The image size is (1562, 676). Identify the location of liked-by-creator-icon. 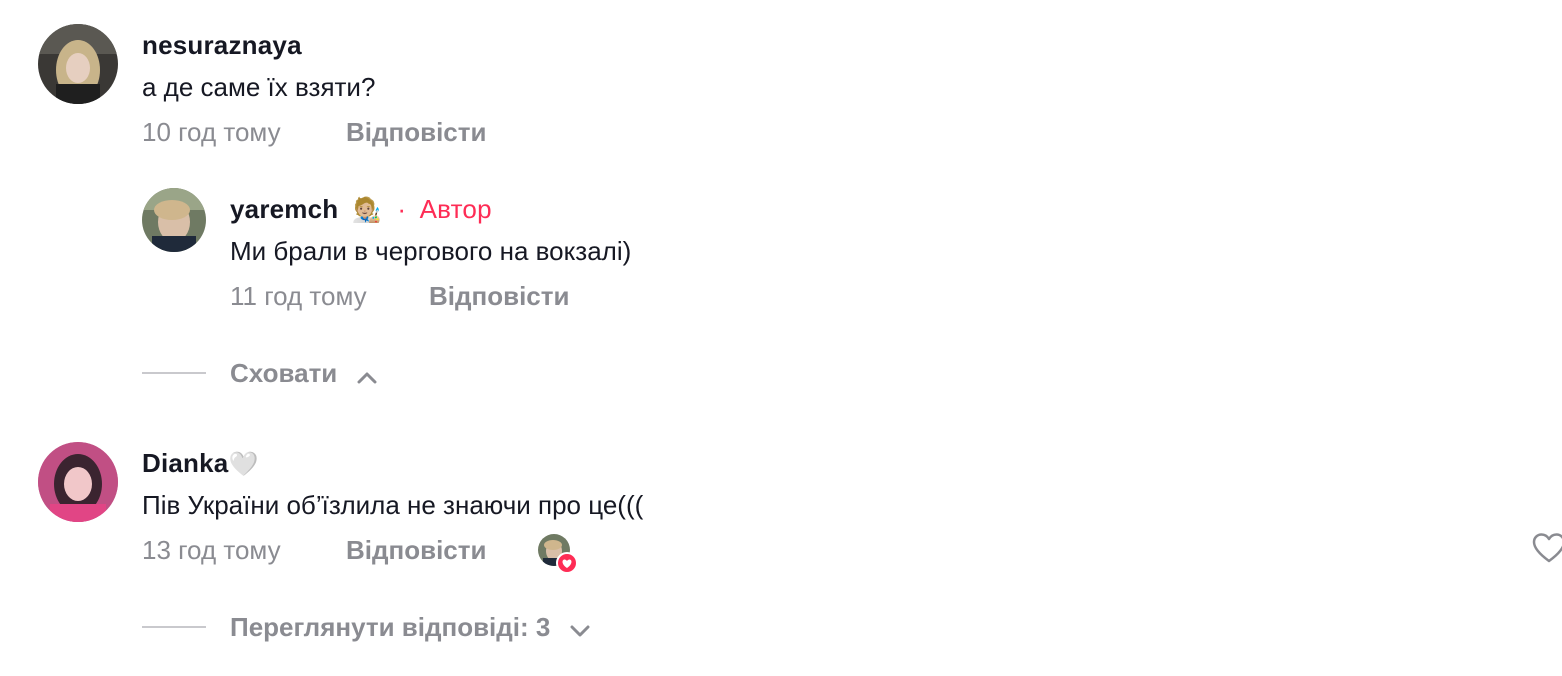
(558, 554).